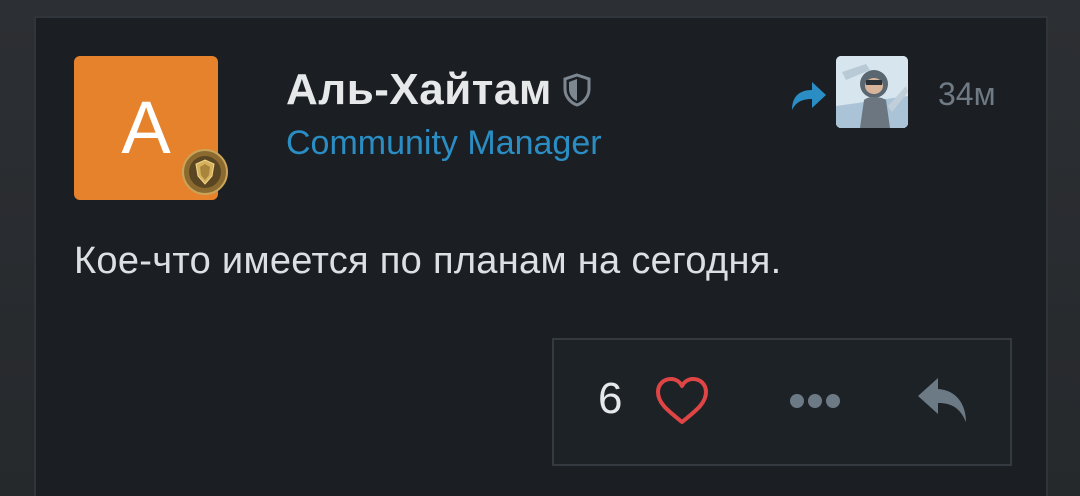 The image size is (1080, 496). Describe the element at coordinates (444, 143) in the screenshot. I see `author-role: Community Manager` at that location.